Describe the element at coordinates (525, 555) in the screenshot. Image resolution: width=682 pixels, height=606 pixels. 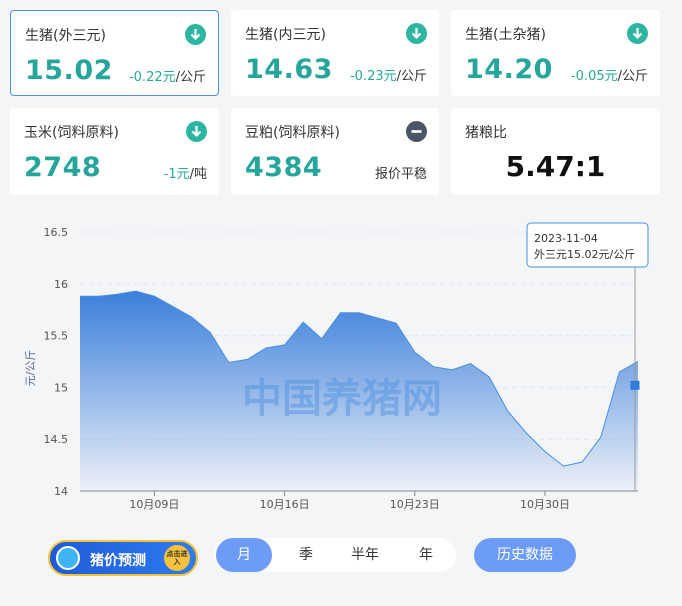
I see `history-data-button: 历史数据` at that location.